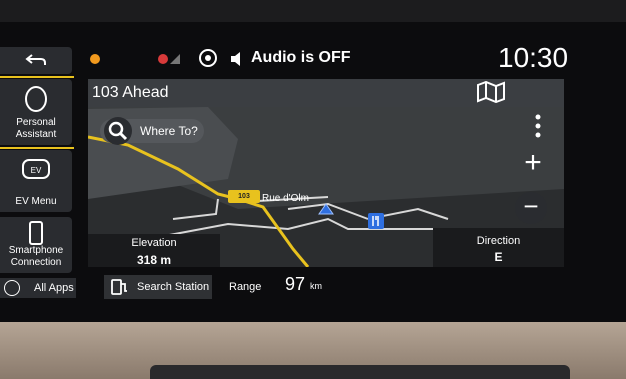 This screenshot has width=626, height=379. What do you see at coordinates (154, 250) in the screenshot?
I see `elevation-panel: Elevation 318 m` at bounding box center [154, 250].